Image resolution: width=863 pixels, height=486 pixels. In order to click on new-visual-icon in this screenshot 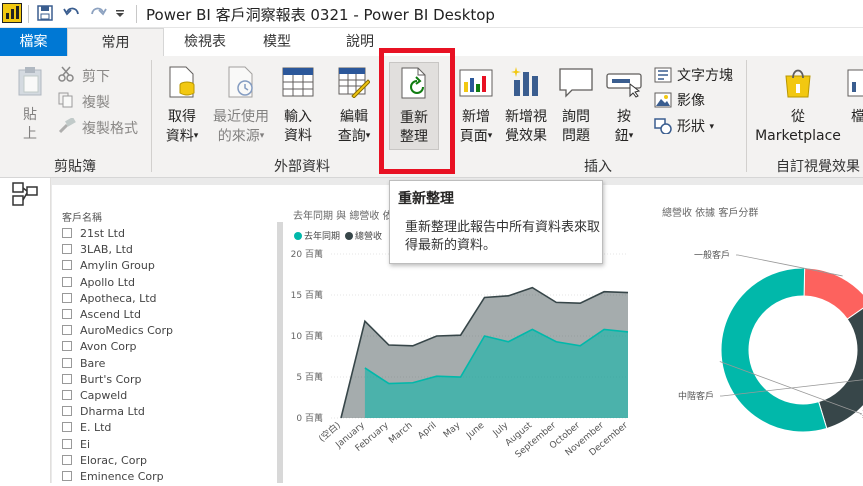, I will do `click(524, 81)`.